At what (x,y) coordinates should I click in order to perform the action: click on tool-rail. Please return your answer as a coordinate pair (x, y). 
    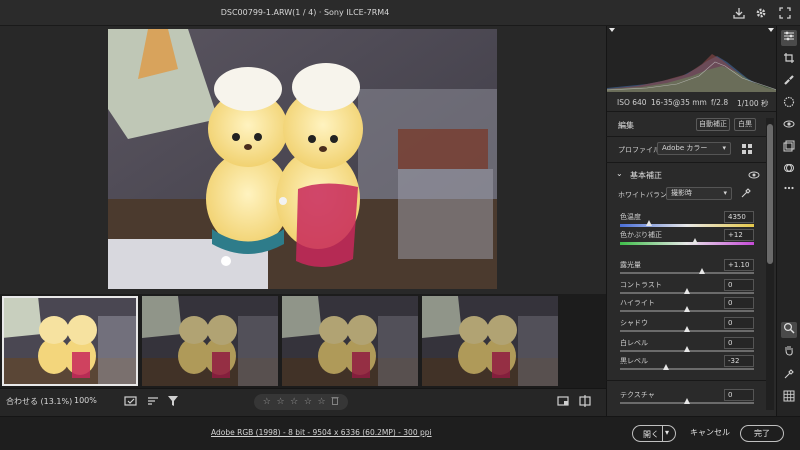
    Looking at the image, I should click on (788, 221).